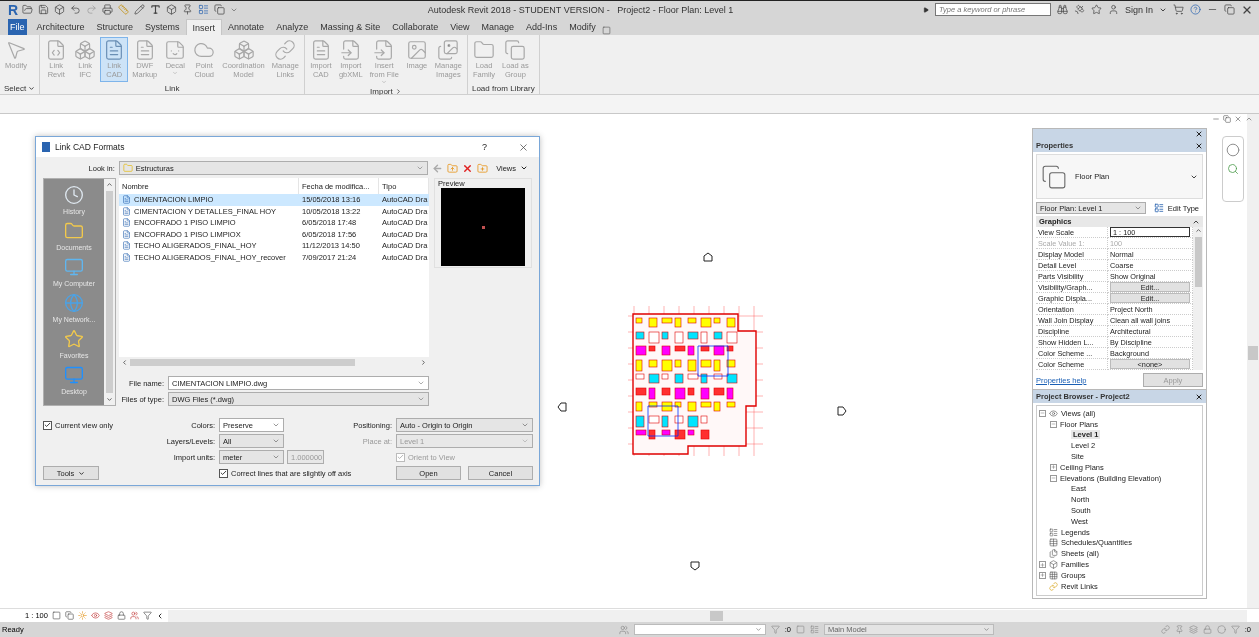  Describe the element at coordinates (1096, 9) in the screenshot. I see `star-icon` at that location.